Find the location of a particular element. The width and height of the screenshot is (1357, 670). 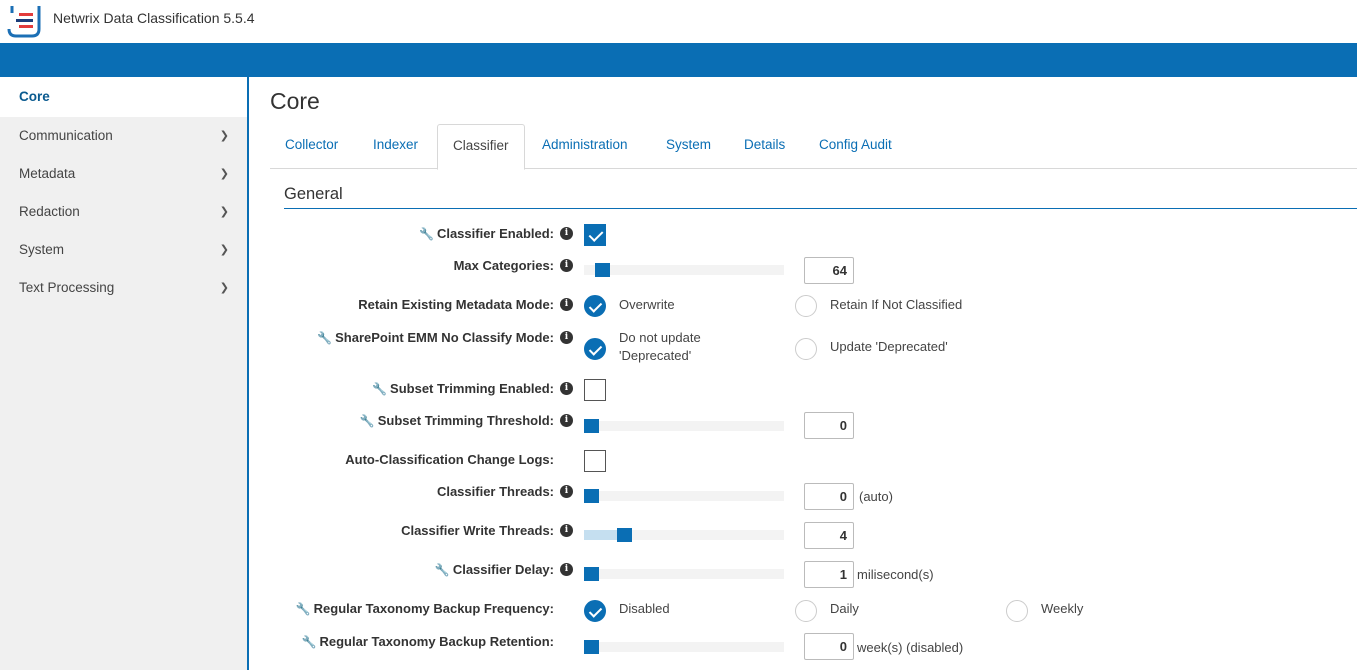

backup-daily-radio is located at coordinates (806, 611).